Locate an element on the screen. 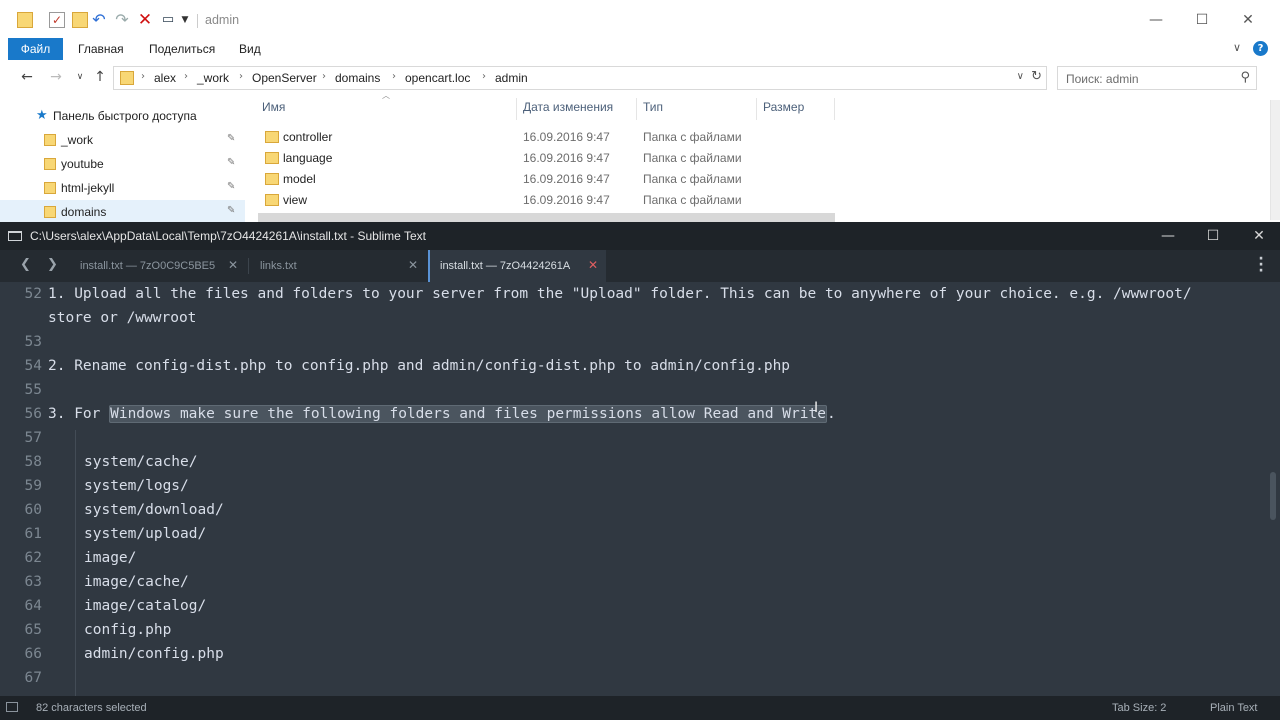 Image resolution: width=1280 pixels, height=720 pixels. nav-item-html-jekyll: html-jekyll ✎ is located at coordinates (122, 188).